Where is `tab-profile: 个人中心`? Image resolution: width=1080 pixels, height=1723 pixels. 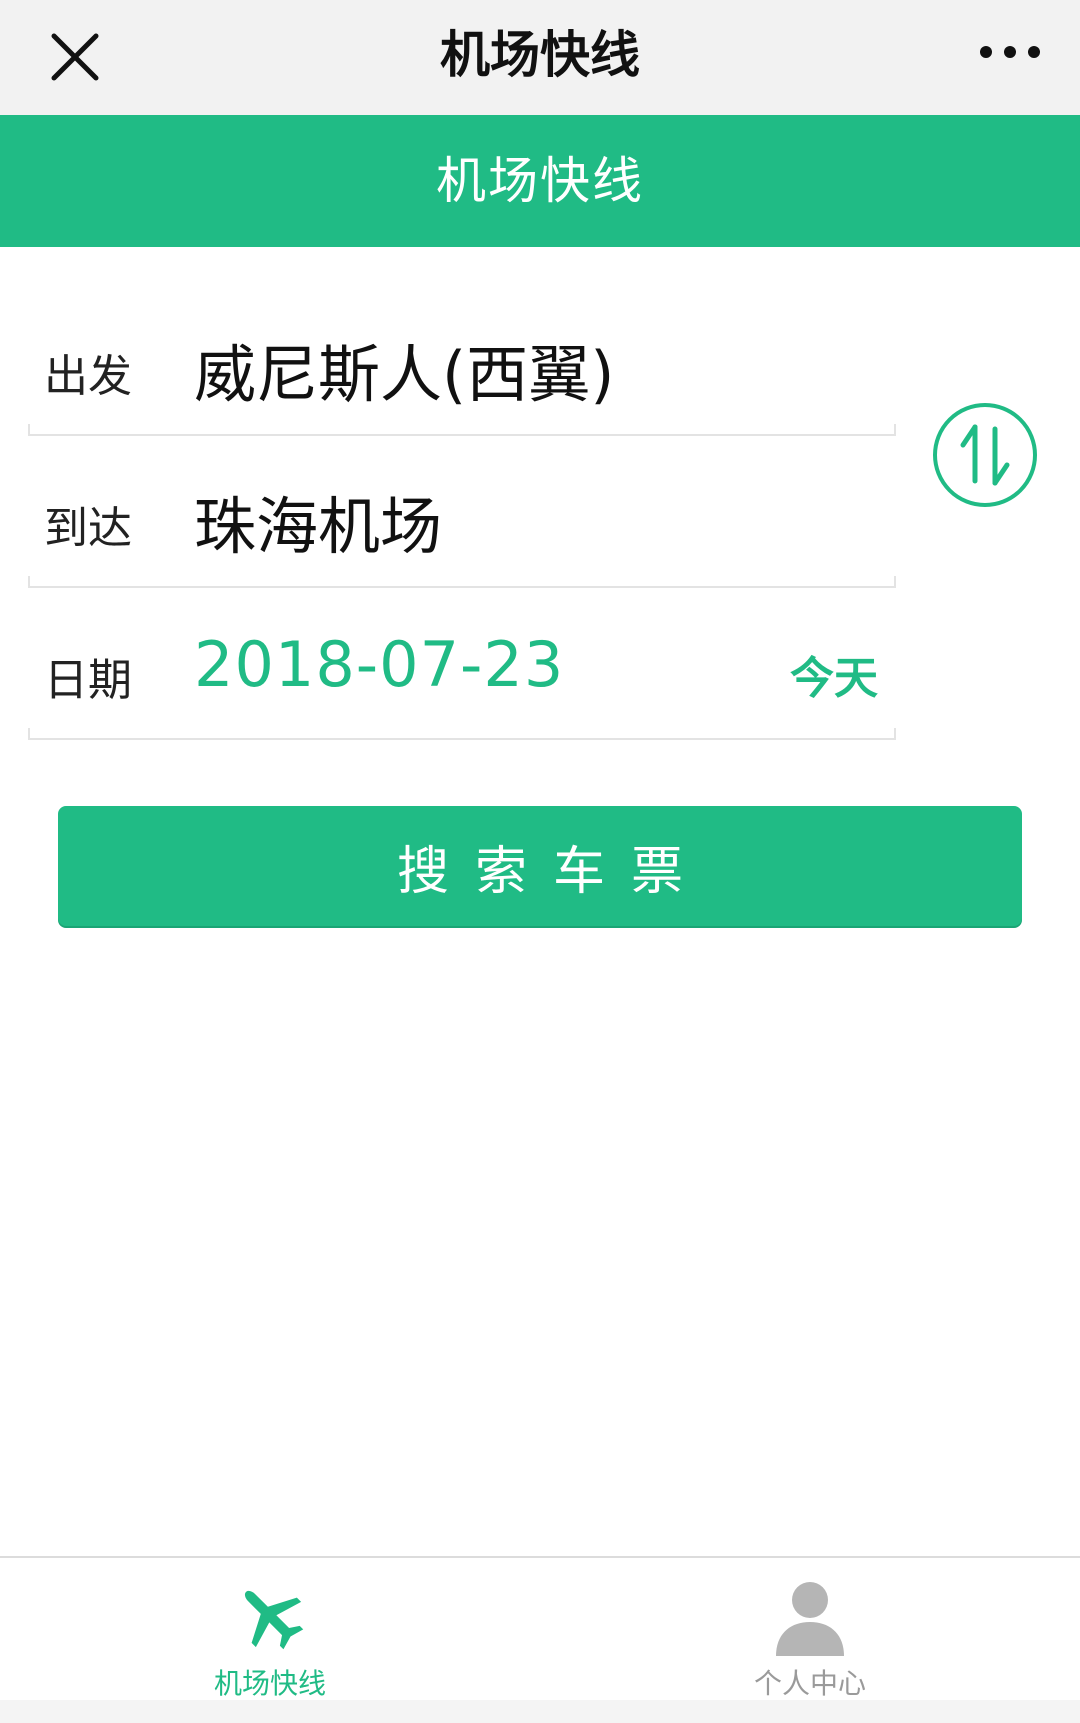 tab-profile: 个人中心 is located at coordinates (810, 1633).